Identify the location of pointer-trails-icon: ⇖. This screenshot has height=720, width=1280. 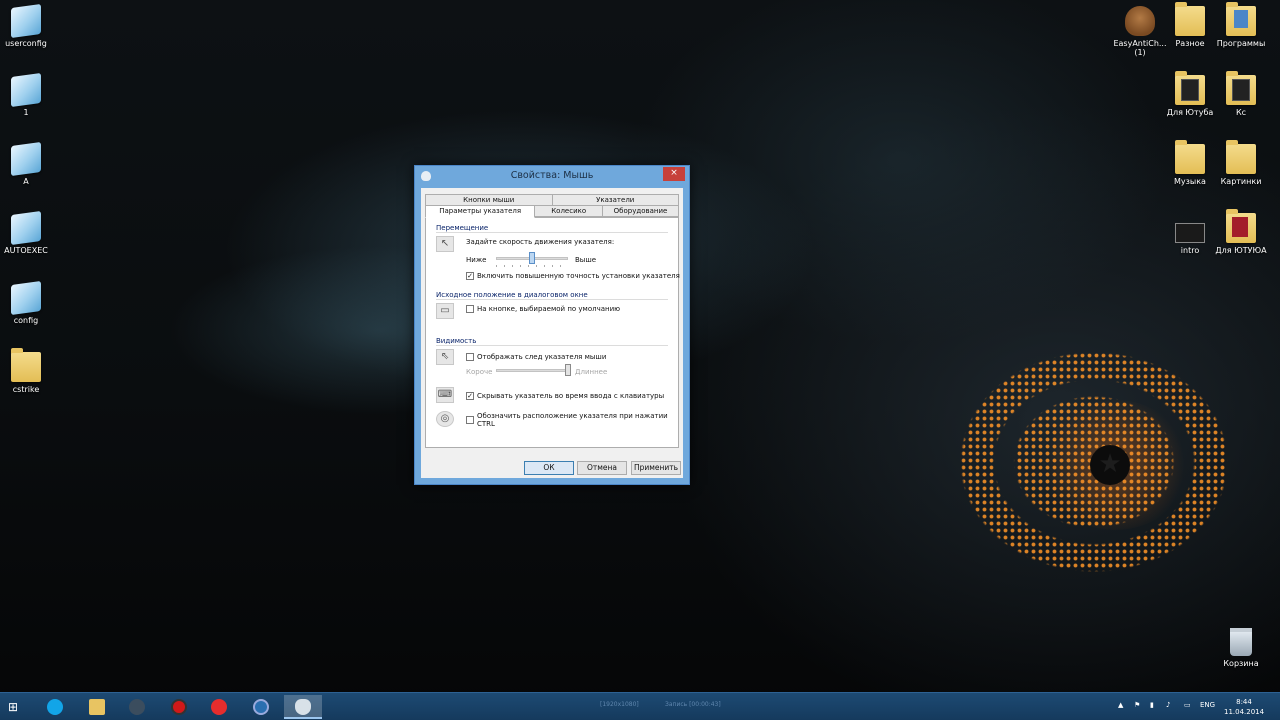
(445, 357).